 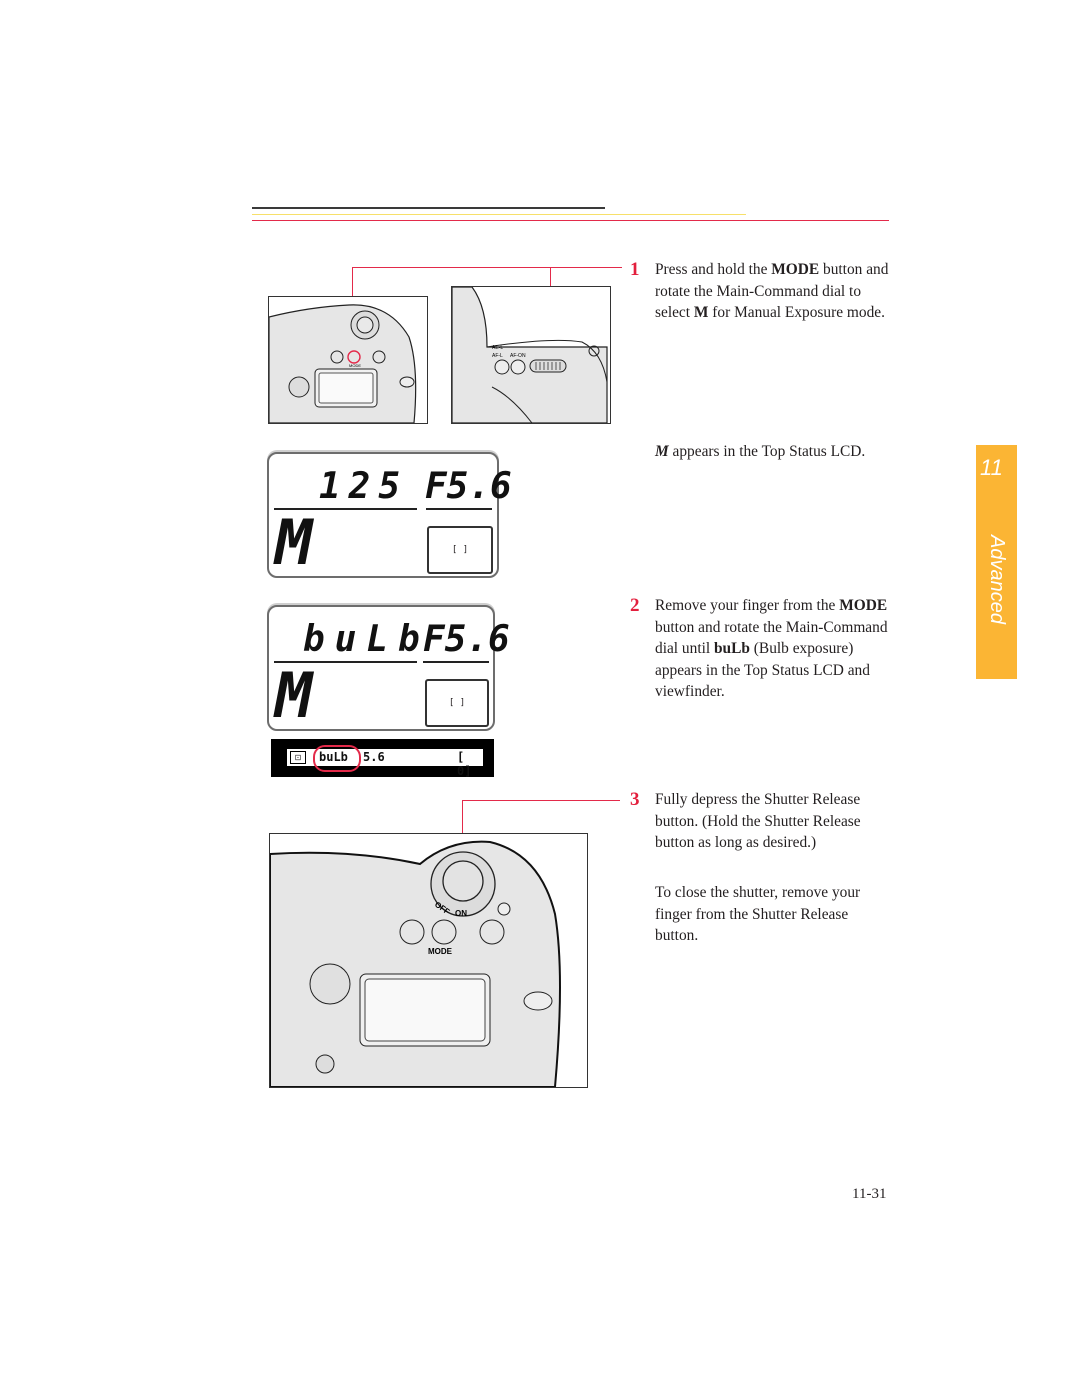 What do you see at coordinates (461, 913) in the screenshot?
I see `svg-text: ON` at bounding box center [461, 913].